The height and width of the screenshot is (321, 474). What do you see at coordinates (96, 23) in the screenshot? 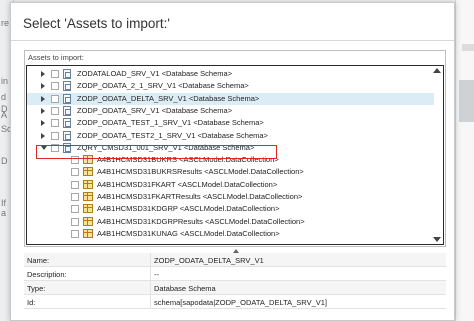
I see `dialog-title: Select 'Assets to import:'` at bounding box center [96, 23].